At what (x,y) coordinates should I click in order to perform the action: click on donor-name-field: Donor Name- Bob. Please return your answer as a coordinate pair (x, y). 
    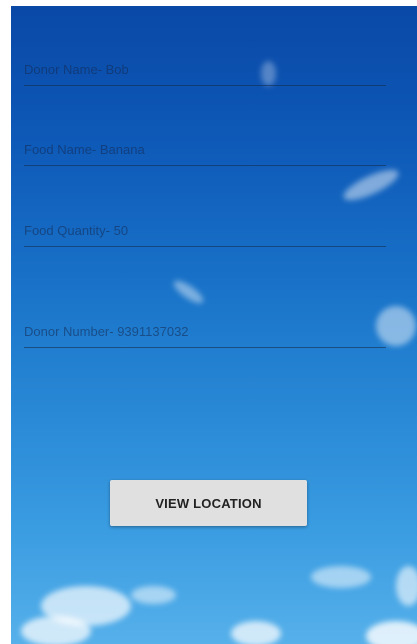
    Looking at the image, I should click on (205, 70).